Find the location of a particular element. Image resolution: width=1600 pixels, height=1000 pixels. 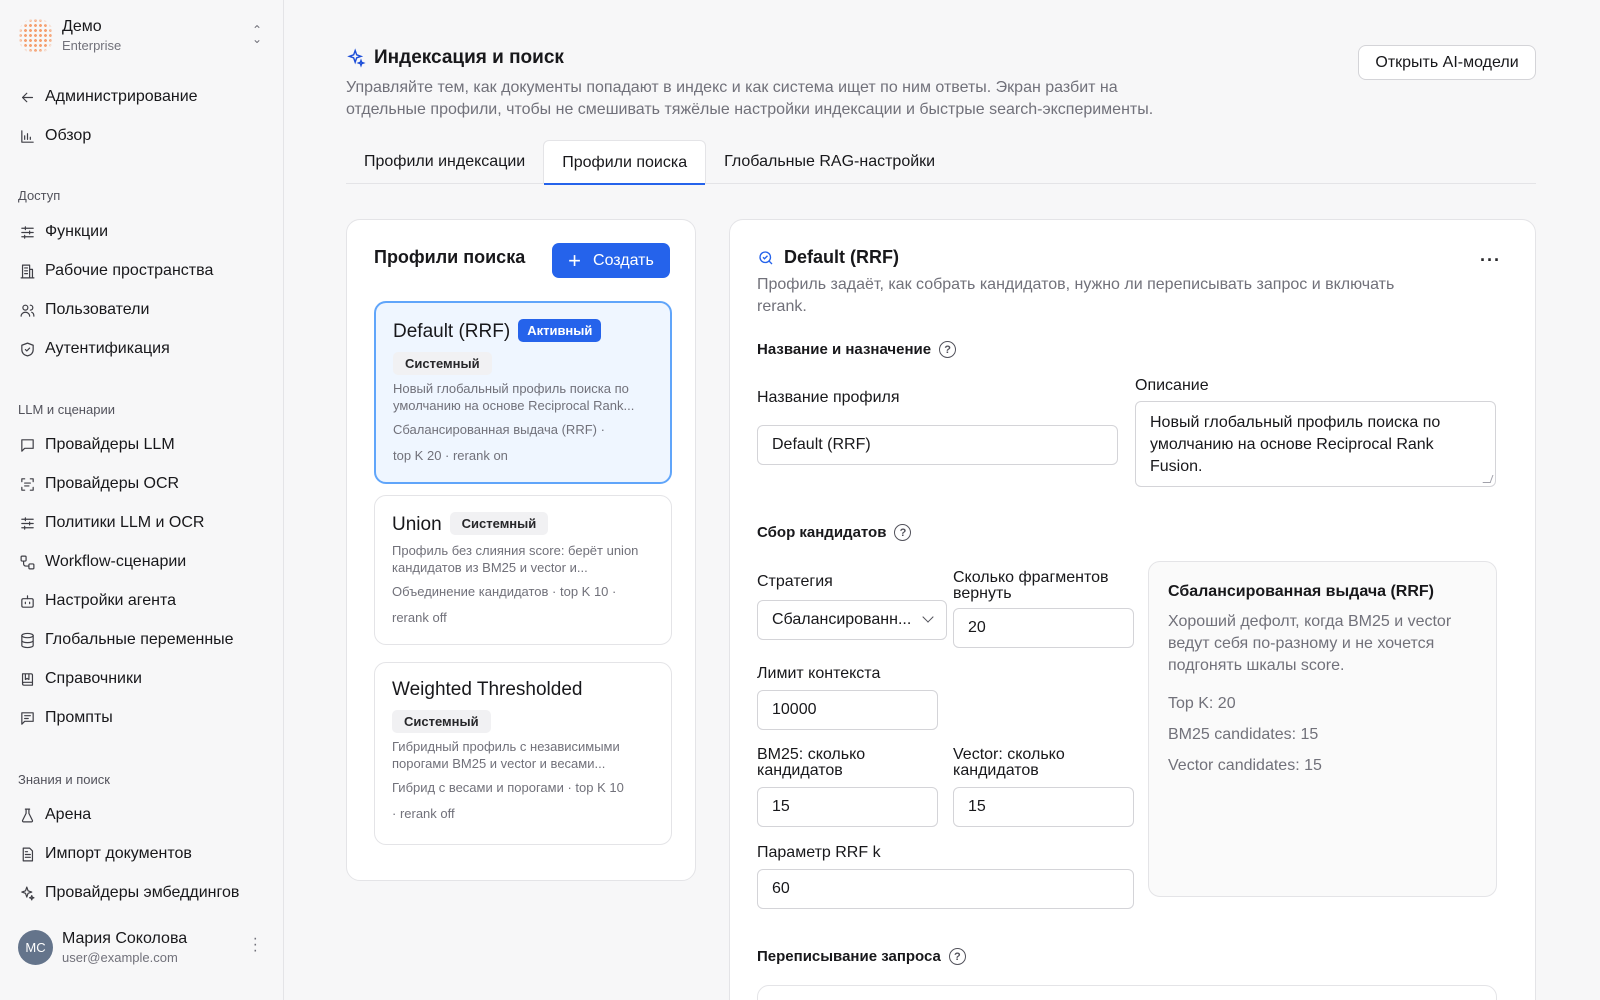

tab-global-rag: Глобальные RAG-настройки is located at coordinates (829, 162).